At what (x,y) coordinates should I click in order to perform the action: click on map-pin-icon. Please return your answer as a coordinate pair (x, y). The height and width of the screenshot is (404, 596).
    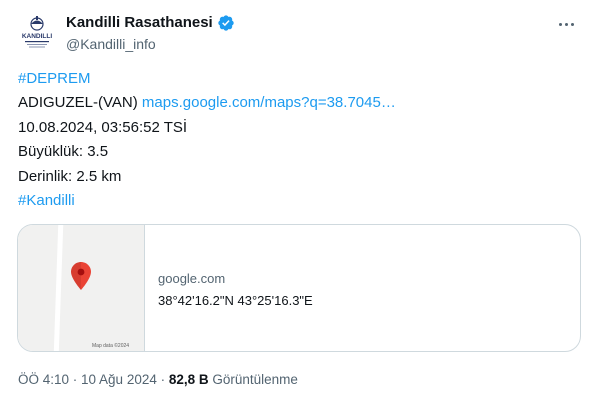
    Looking at the image, I should click on (81, 276).